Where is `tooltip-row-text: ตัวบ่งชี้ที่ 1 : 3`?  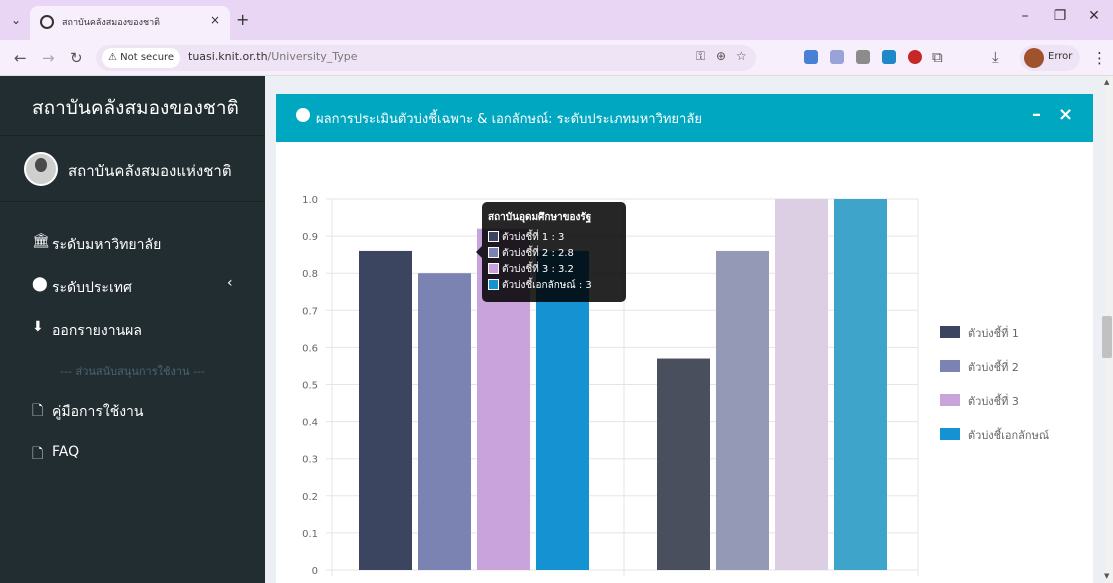 tooltip-row-text: ตัวบ่งชี้ที่ 1 : 3 is located at coordinates (533, 237).